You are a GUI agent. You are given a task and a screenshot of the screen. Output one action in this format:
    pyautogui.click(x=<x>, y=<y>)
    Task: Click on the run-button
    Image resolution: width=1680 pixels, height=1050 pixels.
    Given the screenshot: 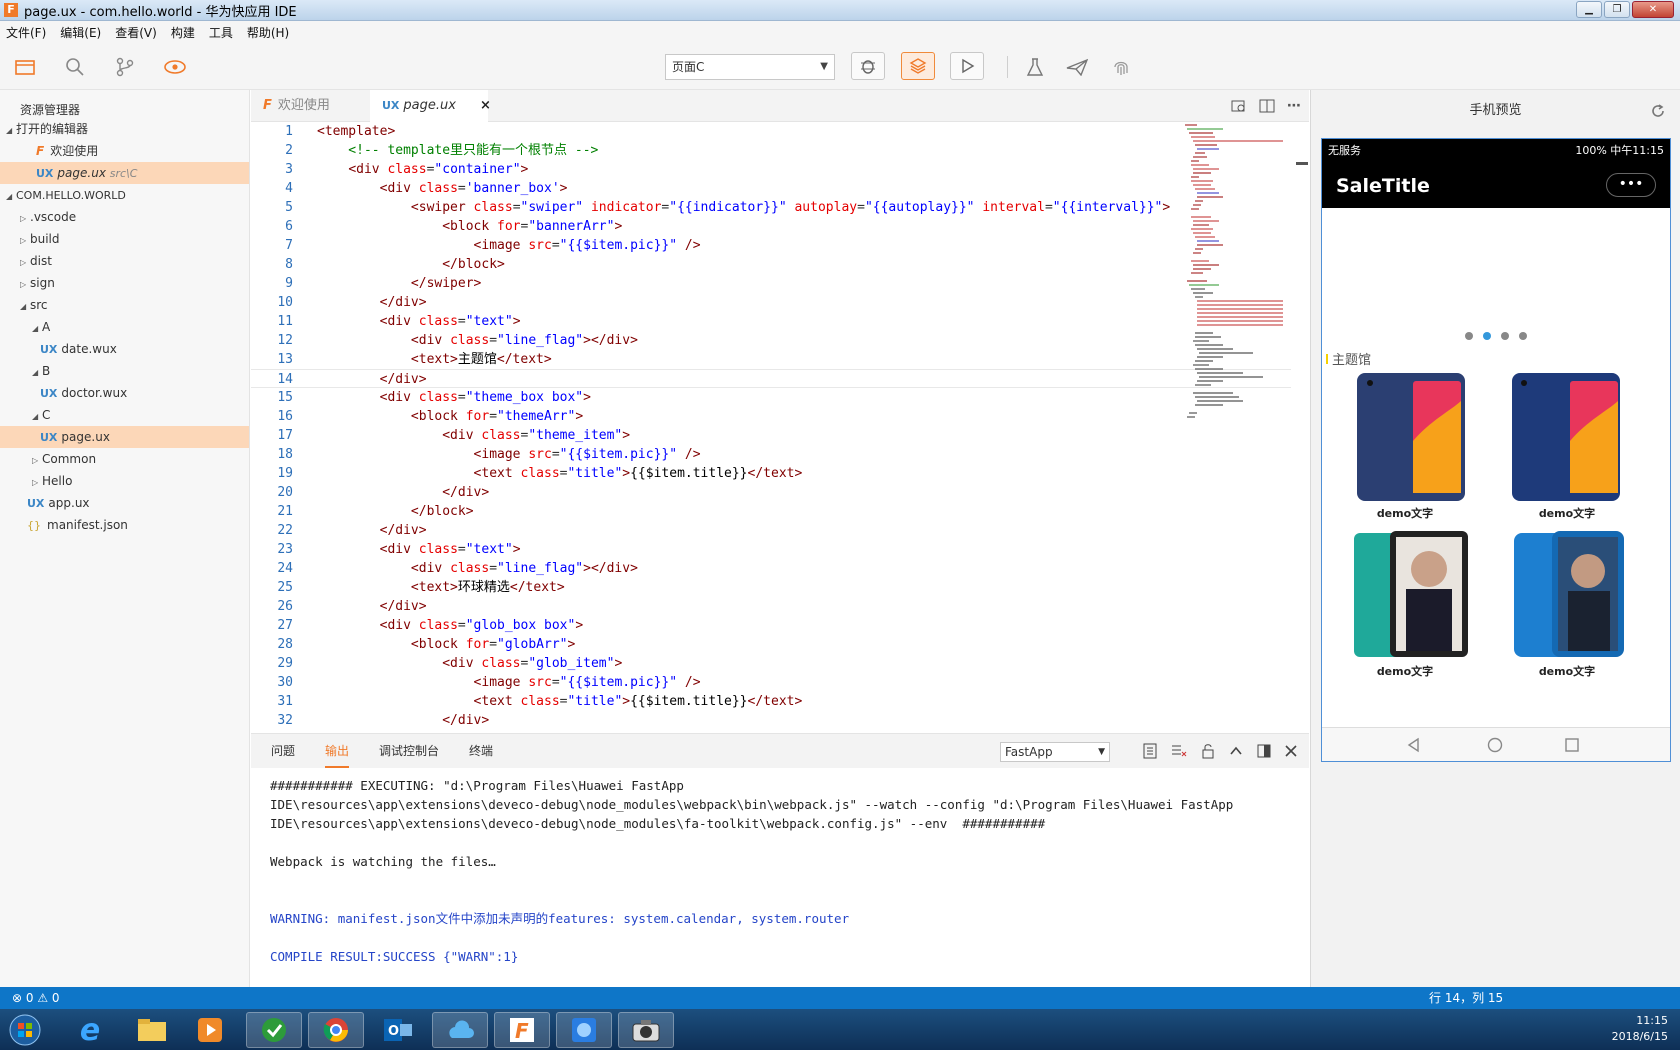 What is the action you would take?
    pyautogui.click(x=967, y=66)
    